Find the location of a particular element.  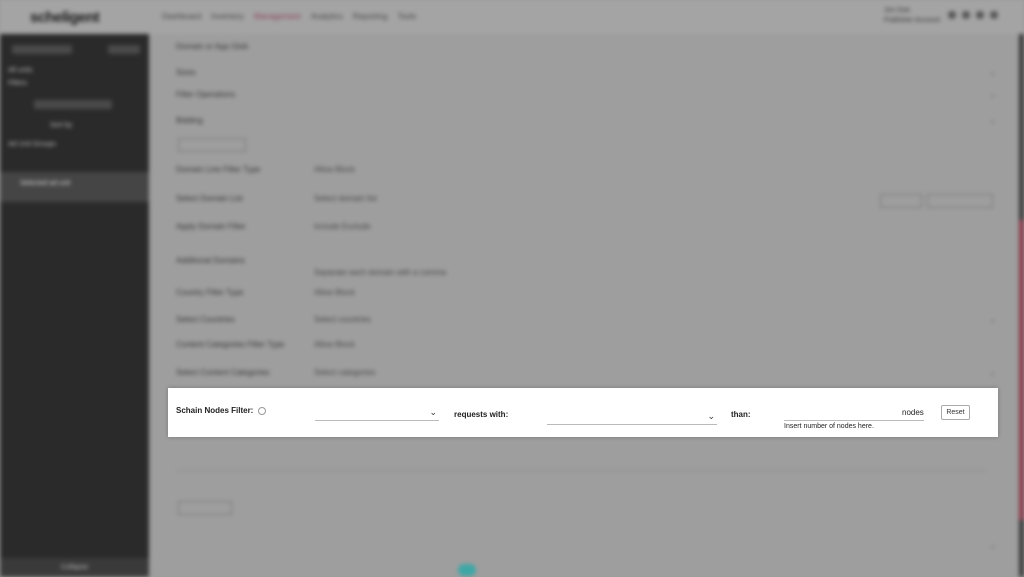

nodes-input-hint: Insert number of nodes here. is located at coordinates (829, 426).